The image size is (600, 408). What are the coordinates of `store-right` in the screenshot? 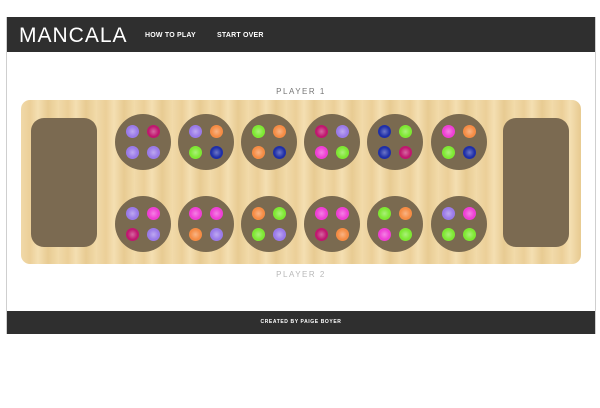 It's located at (536, 182).